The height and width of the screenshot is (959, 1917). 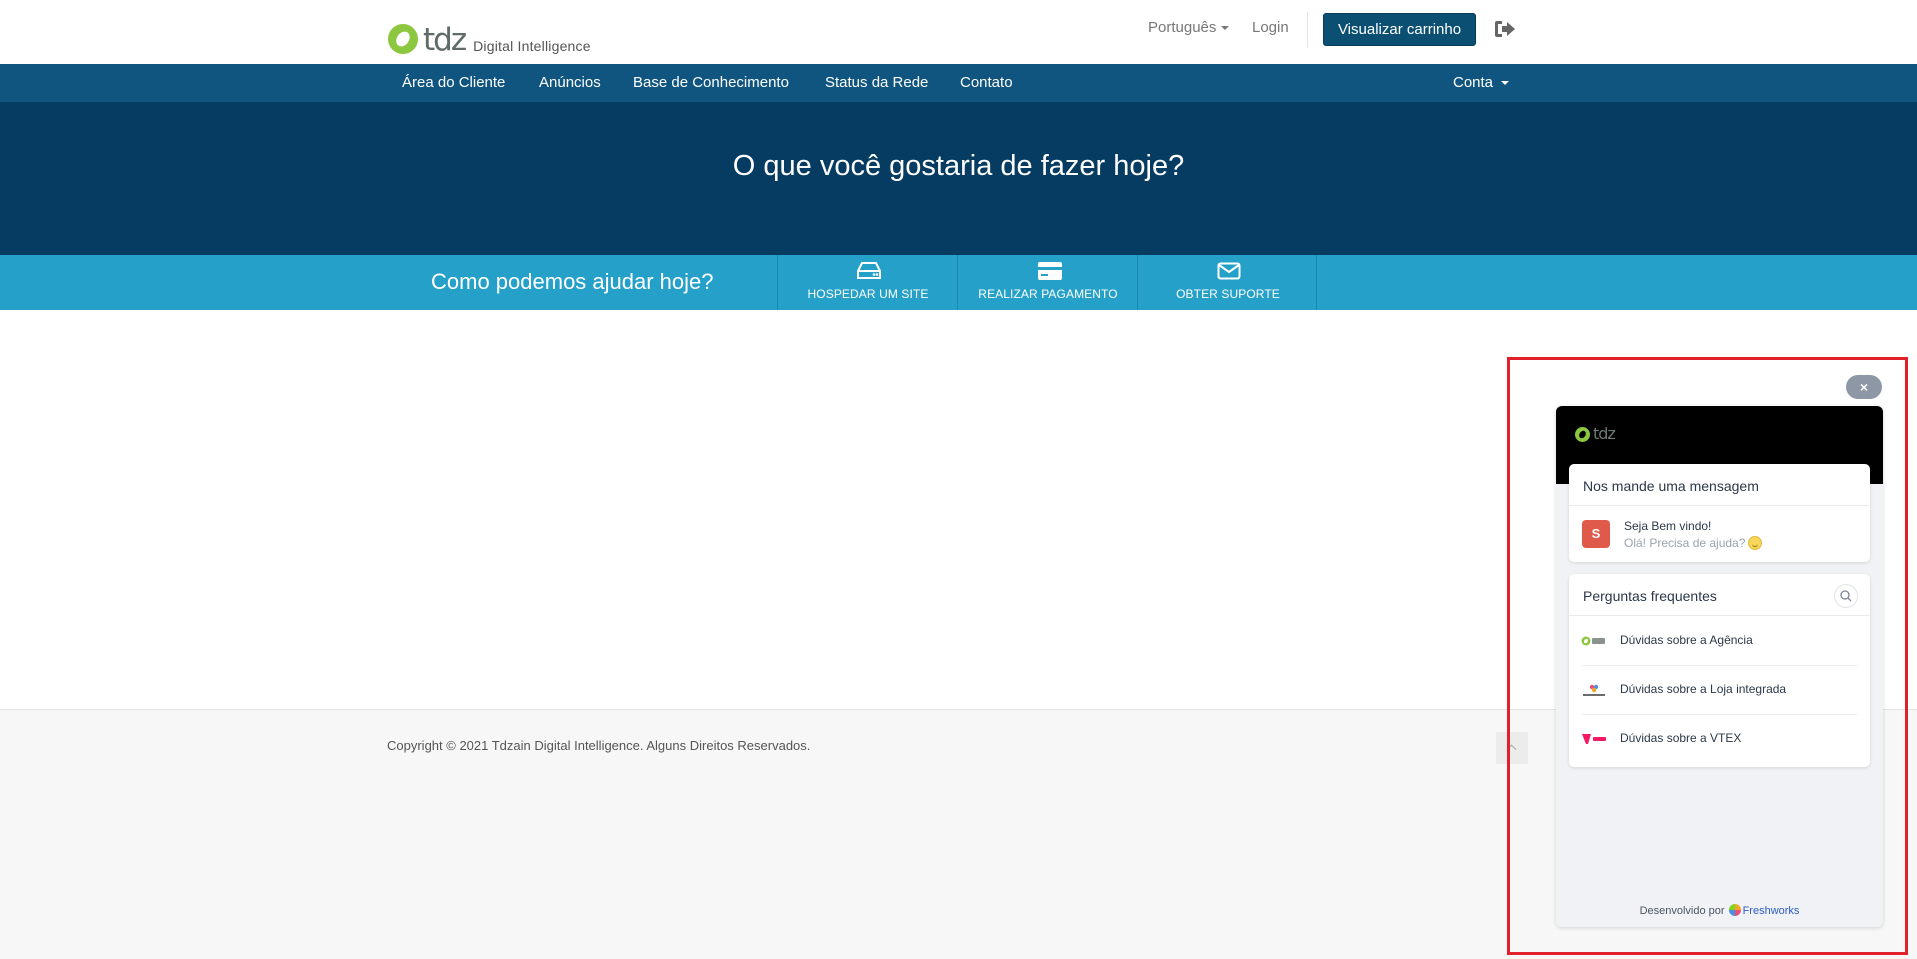 What do you see at coordinates (488, 37) in the screenshot?
I see `site-logo: tdz Digital Intelligence` at bounding box center [488, 37].